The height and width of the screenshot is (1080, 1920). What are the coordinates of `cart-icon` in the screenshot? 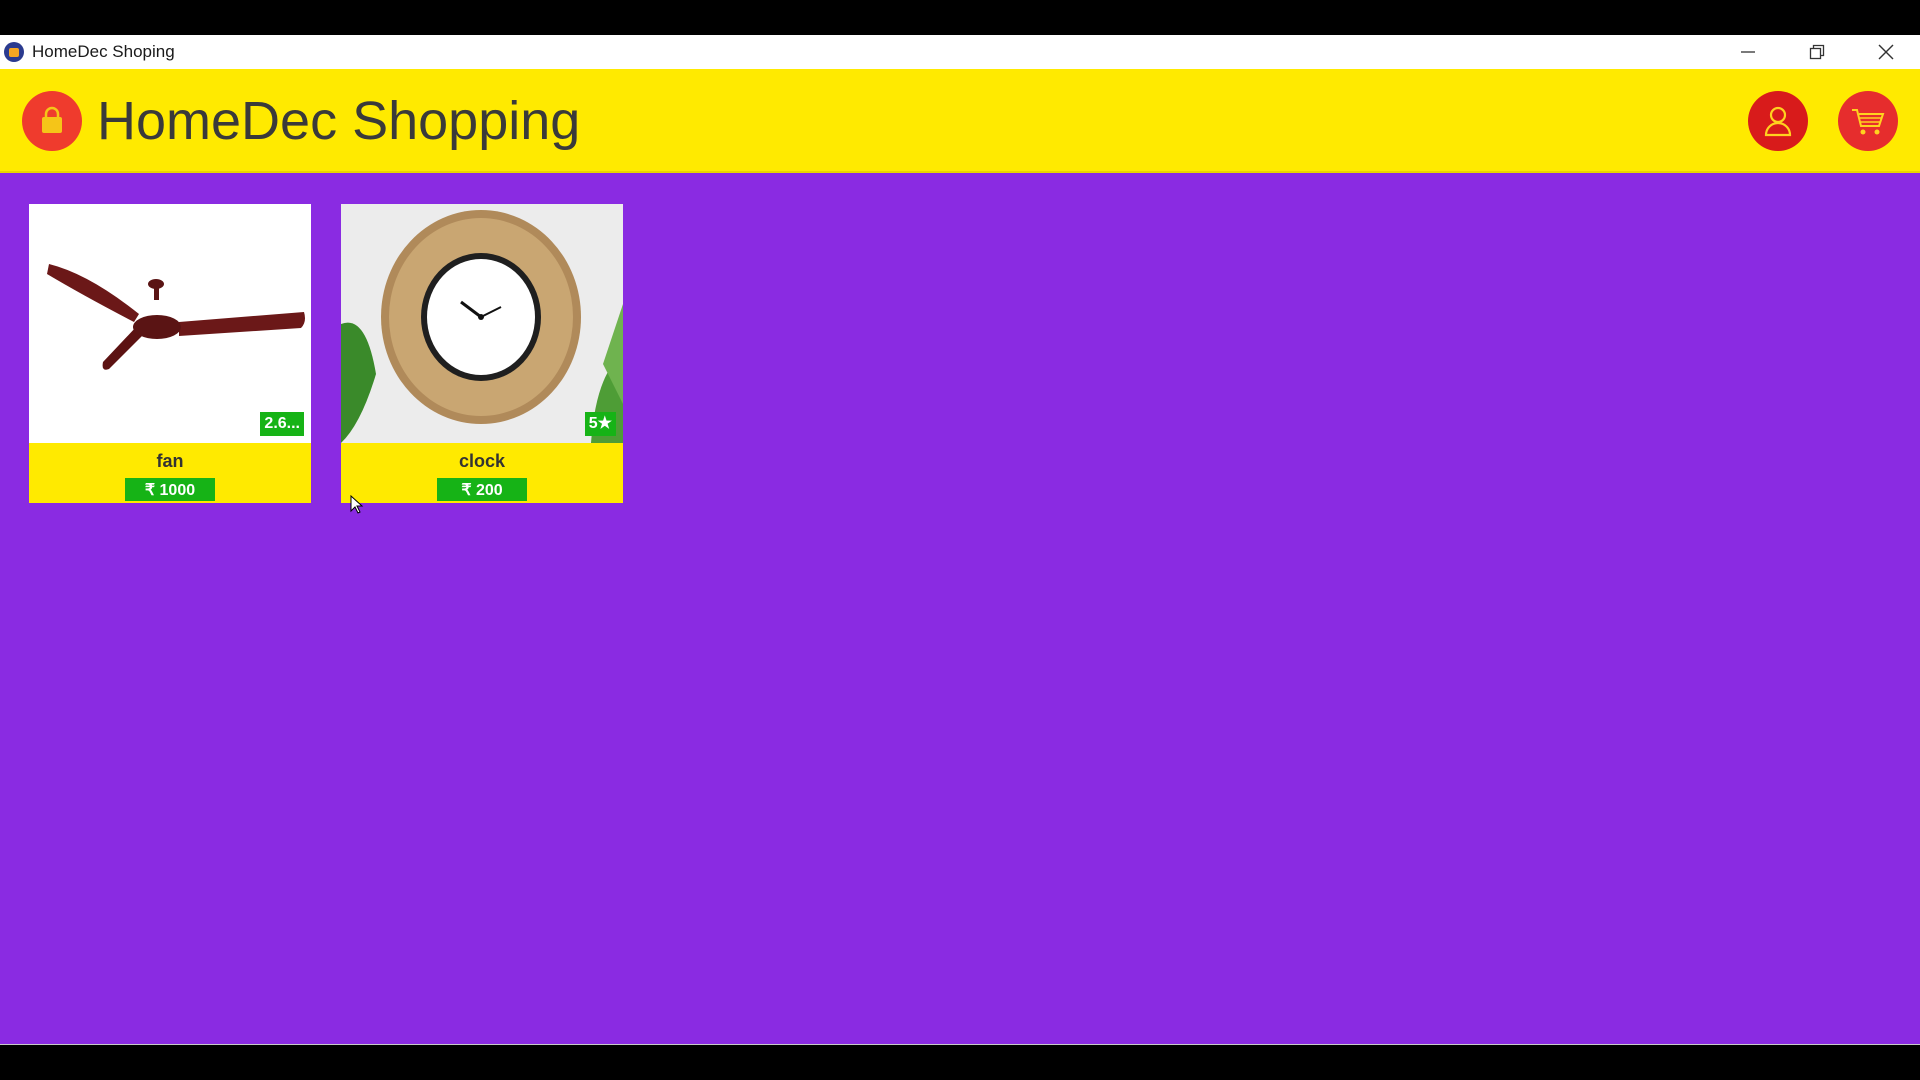 It's located at (1868, 122).